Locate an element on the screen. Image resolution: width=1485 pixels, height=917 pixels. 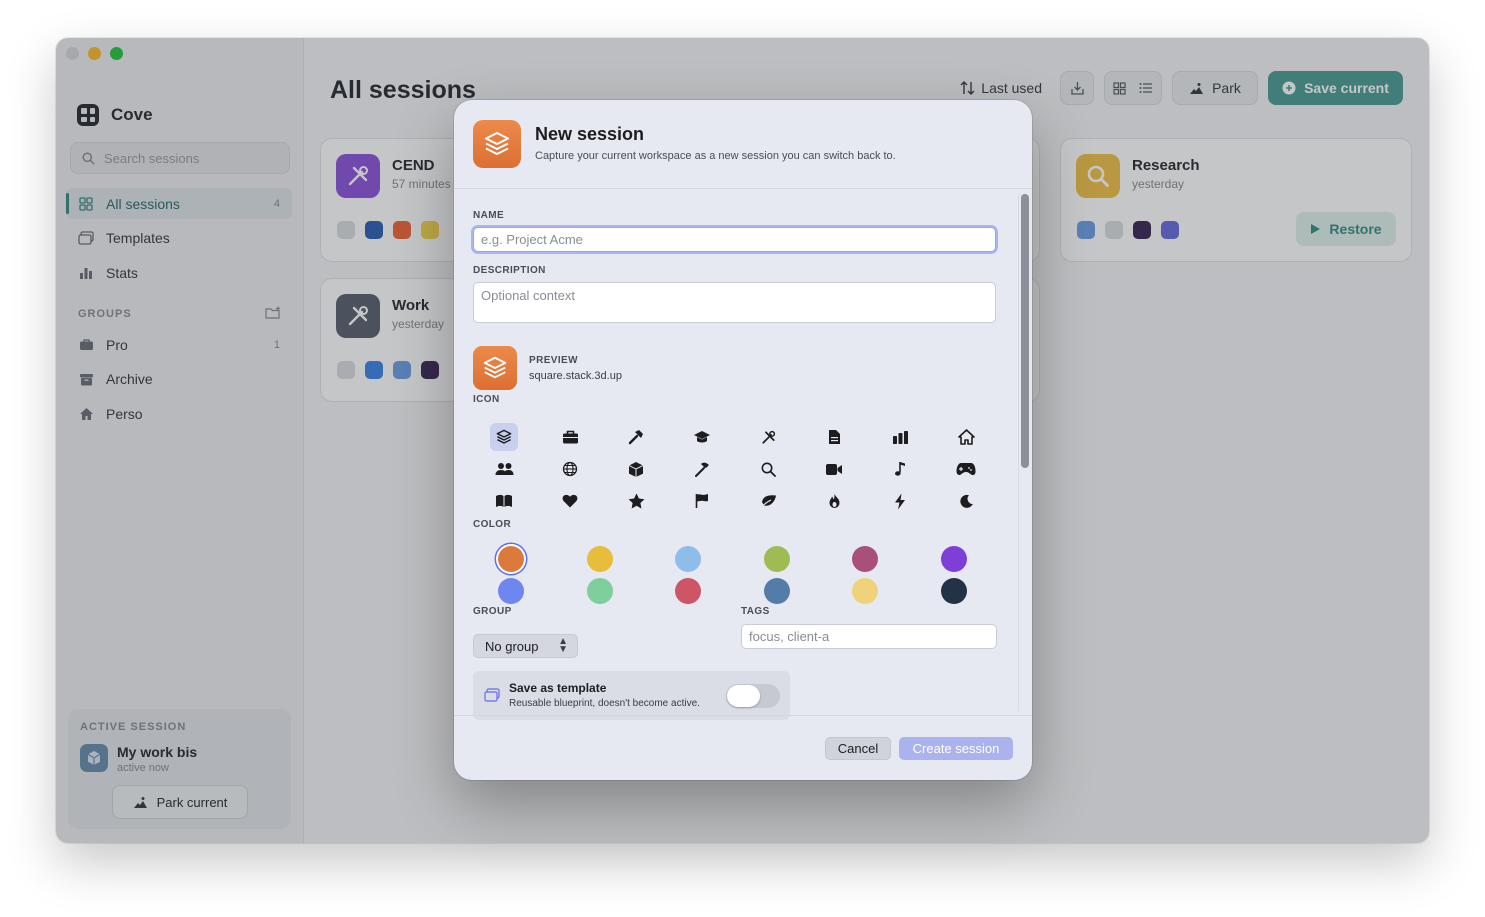
preview-value: square.stack.3d.up is located at coordinates (575, 376).